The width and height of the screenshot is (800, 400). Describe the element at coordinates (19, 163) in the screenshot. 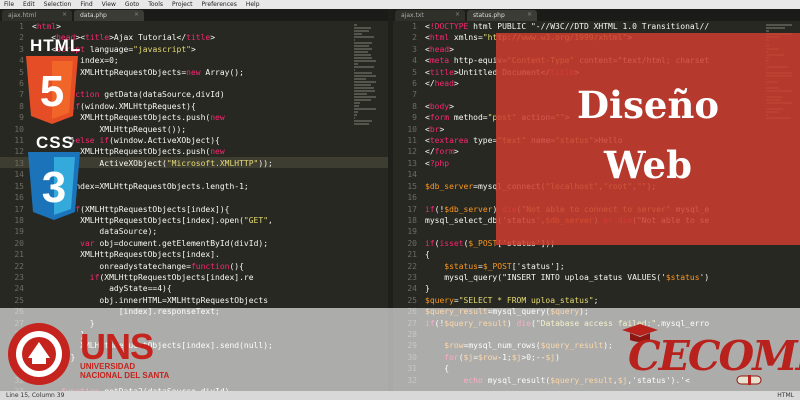

I see `line-number: 13` at that location.